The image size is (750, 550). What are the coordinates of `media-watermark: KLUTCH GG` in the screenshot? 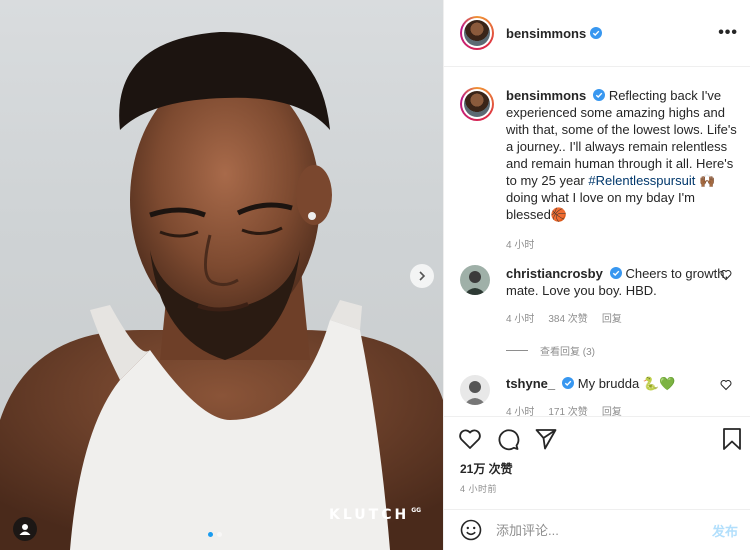 It's located at (375, 515).